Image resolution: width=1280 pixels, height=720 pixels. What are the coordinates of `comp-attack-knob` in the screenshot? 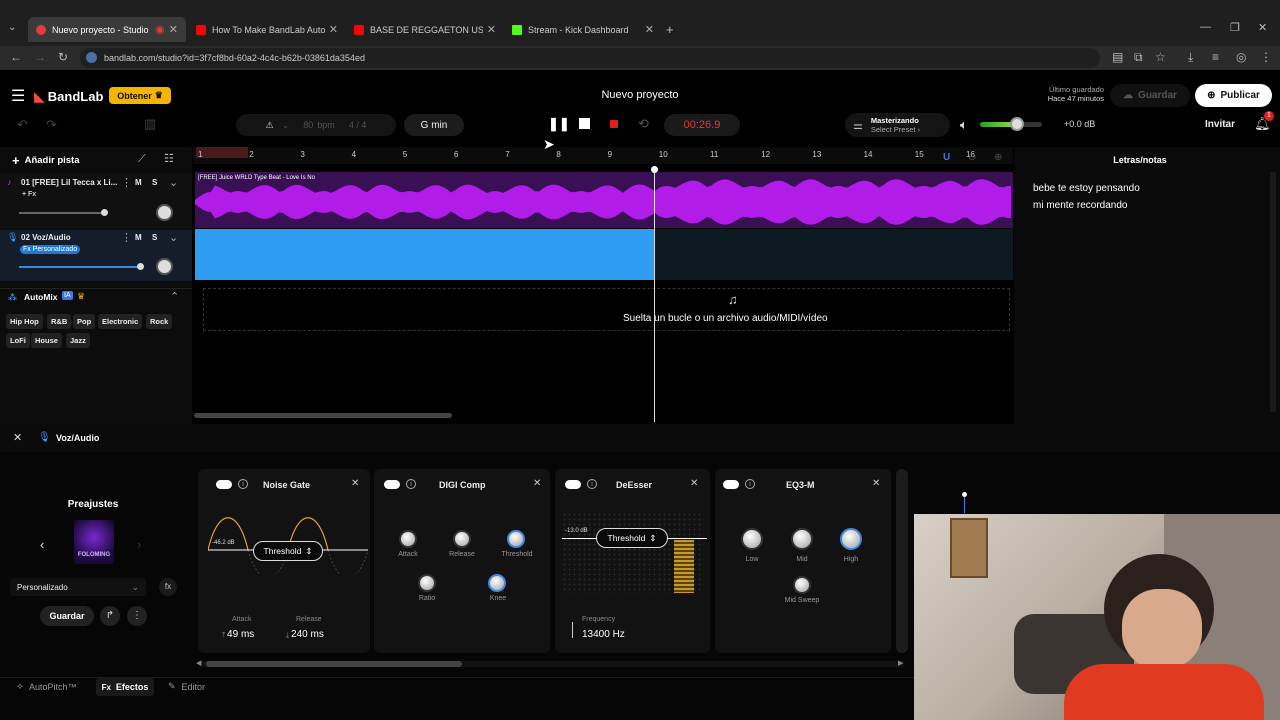 It's located at (408, 539).